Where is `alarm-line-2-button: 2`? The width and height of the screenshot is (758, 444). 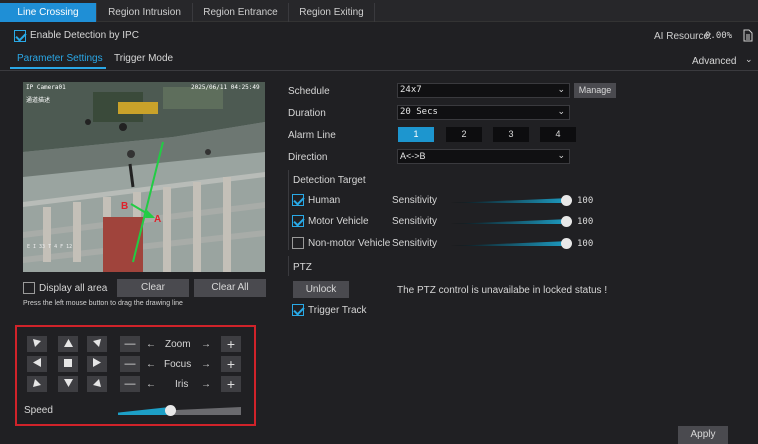 alarm-line-2-button: 2 is located at coordinates (464, 134).